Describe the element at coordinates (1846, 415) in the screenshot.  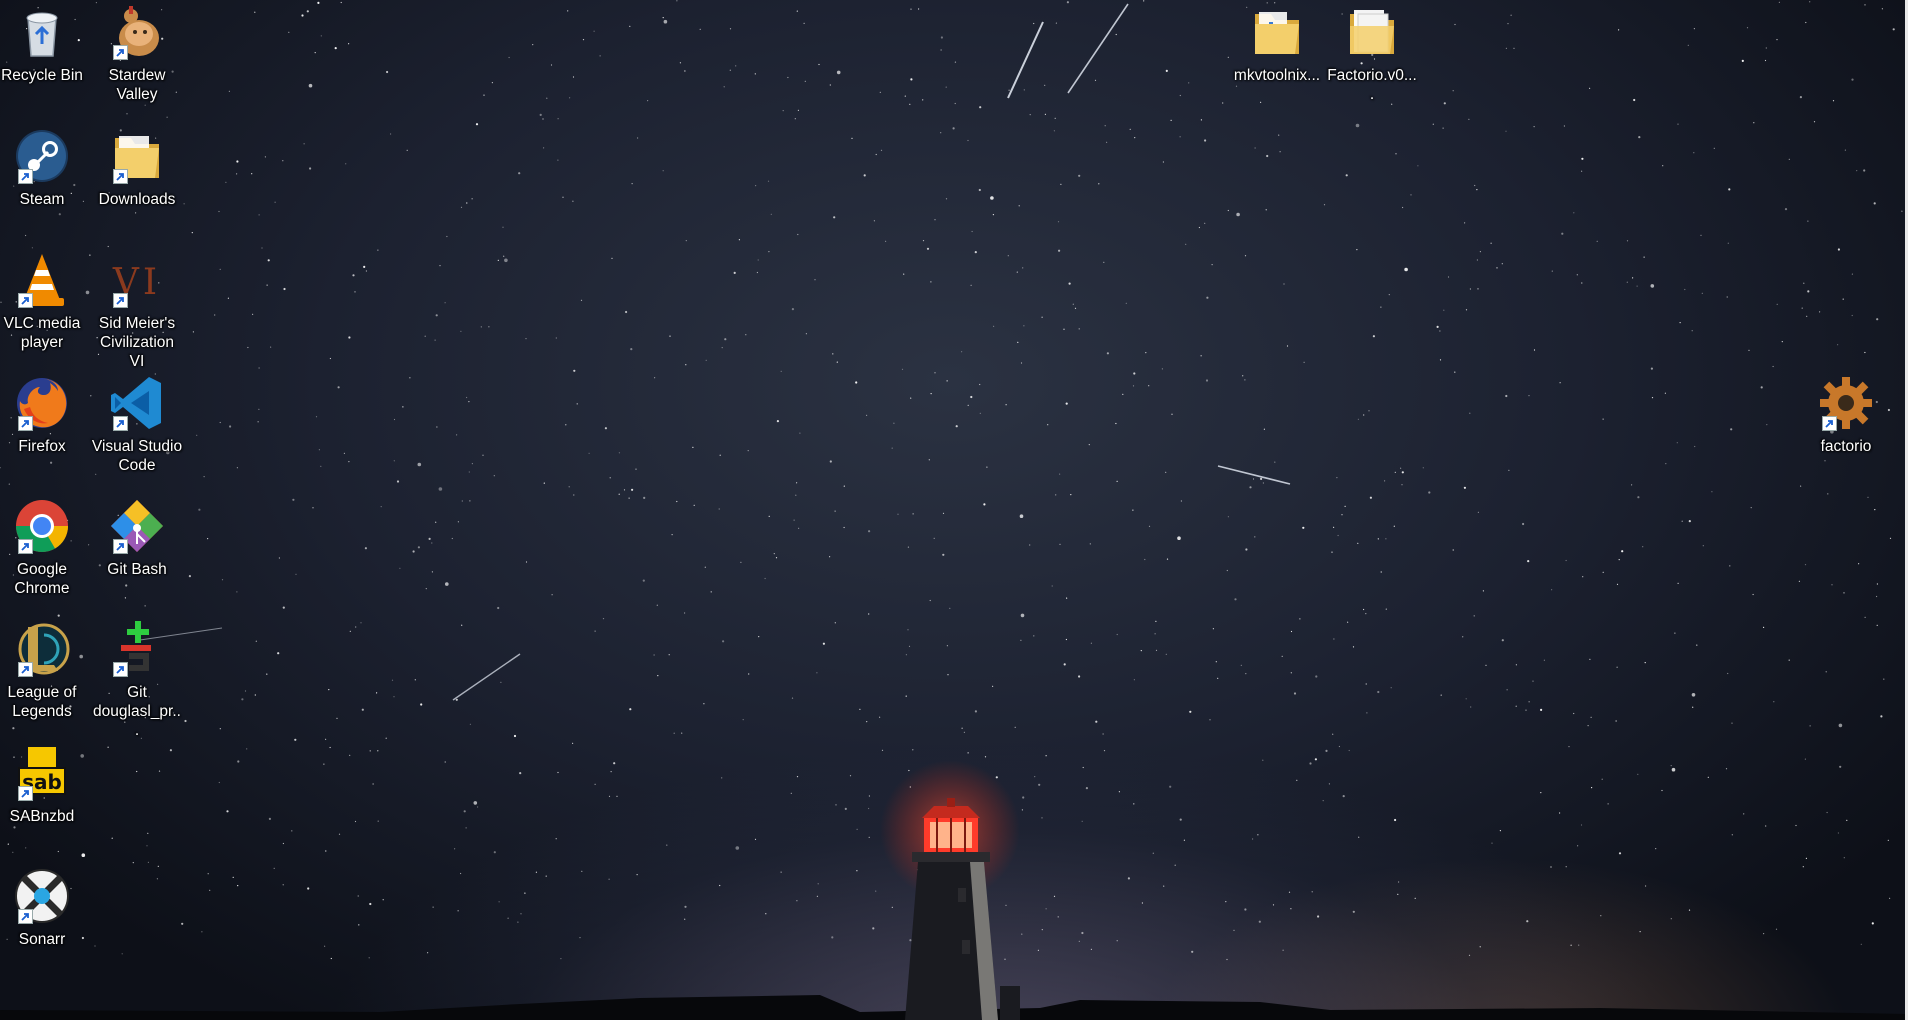
I see `desktop-icon-factorio: factorio` at that location.